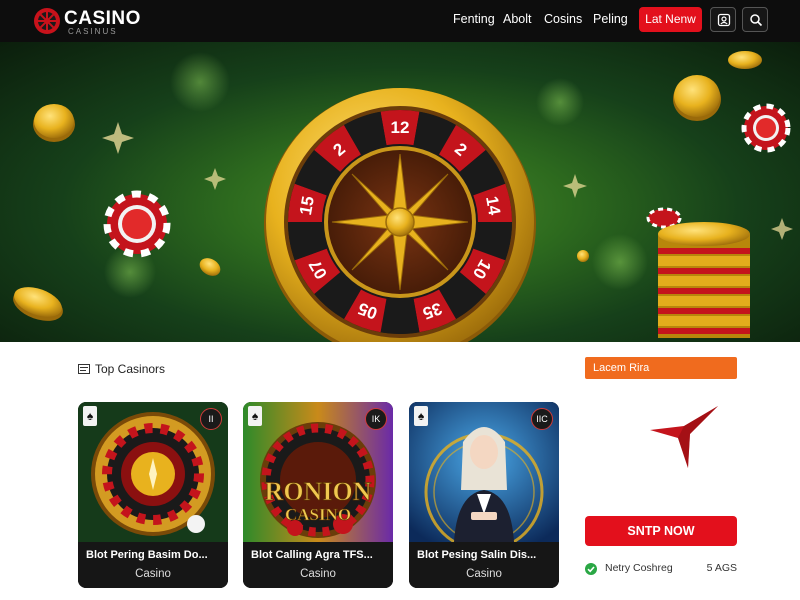 The image size is (800, 600). What do you see at coordinates (474, 19) in the screenshot?
I see `nav-link-1: Fenting` at bounding box center [474, 19].